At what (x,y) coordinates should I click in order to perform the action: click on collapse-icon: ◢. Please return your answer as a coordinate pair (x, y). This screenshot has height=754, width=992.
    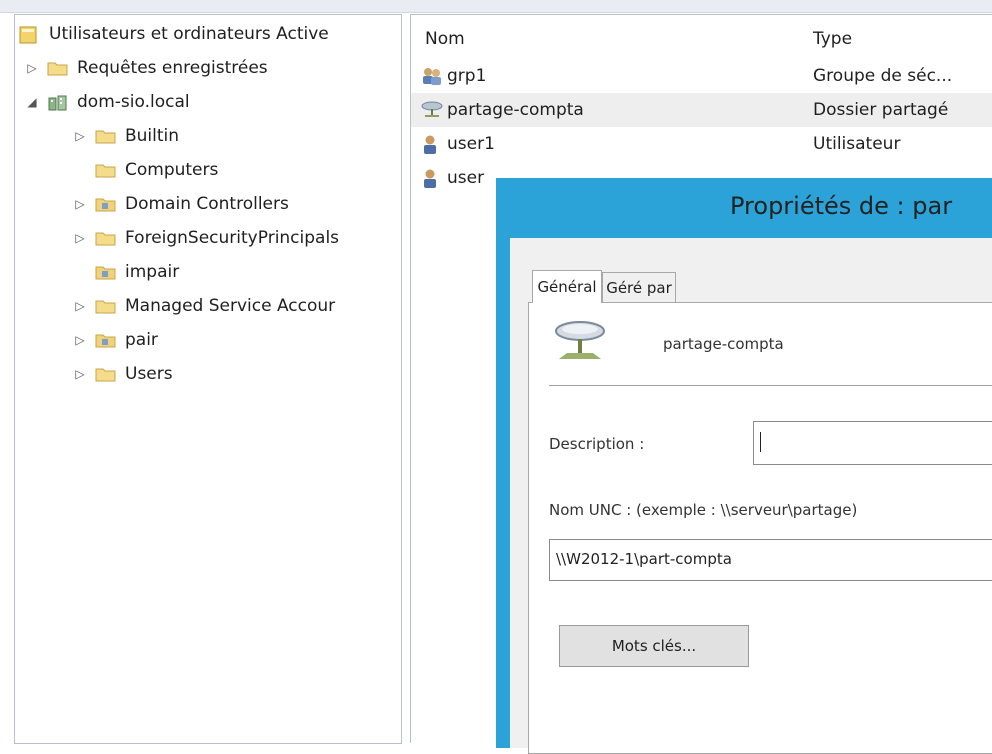
    Looking at the image, I should click on (32, 102).